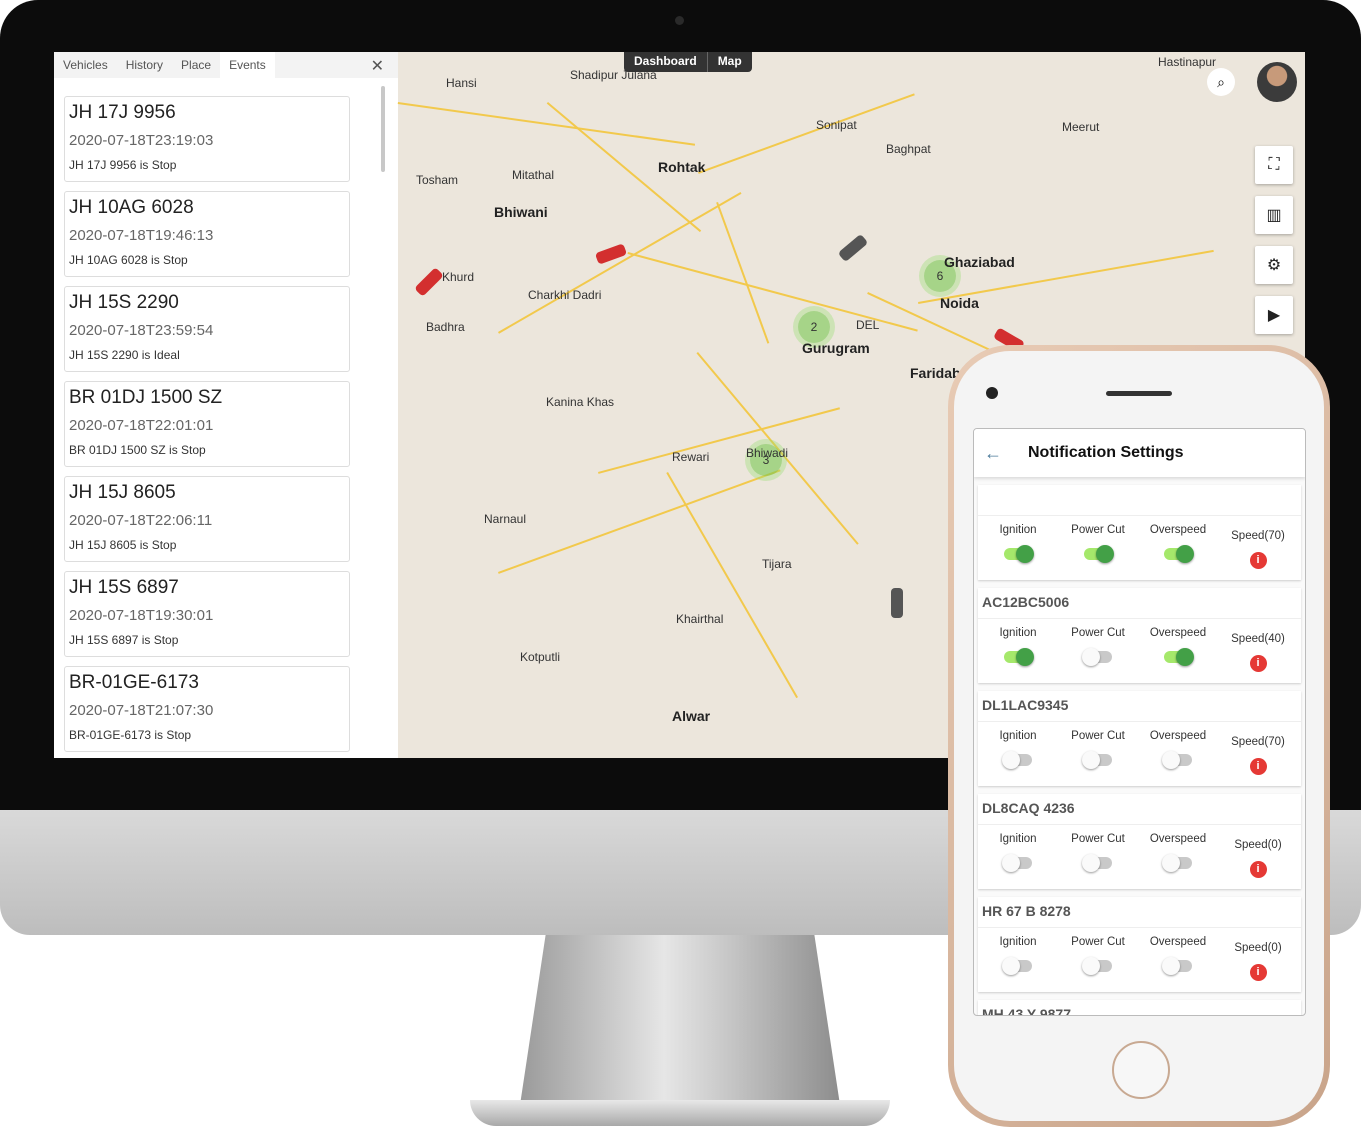 The height and width of the screenshot is (1130, 1361). What do you see at coordinates (123, 165) in the screenshot?
I see `event-status: JH 17J 9956 is Stop` at bounding box center [123, 165].